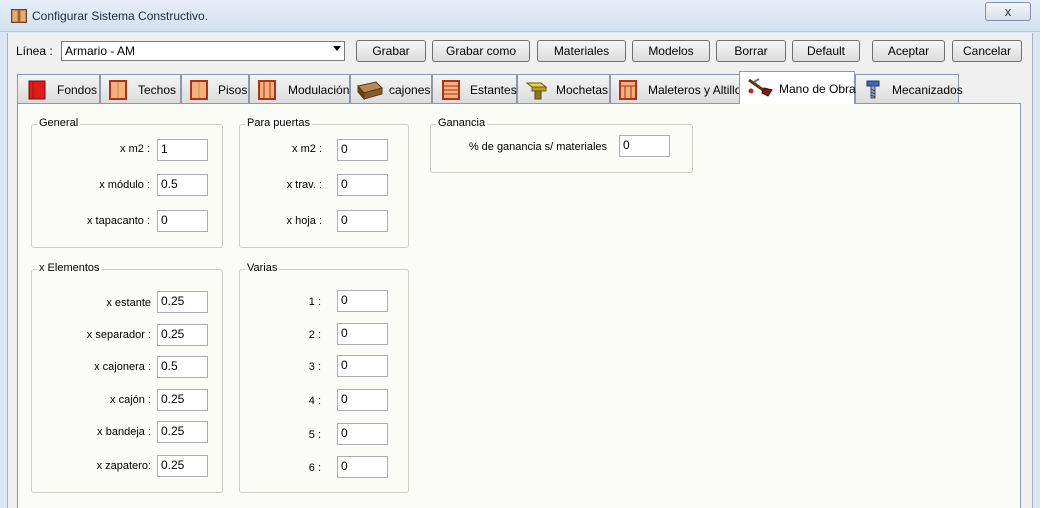 Image resolution: width=1040 pixels, height=508 pixels. I want to click on elementos-xseparador-label: x separador :, so click(118, 335).